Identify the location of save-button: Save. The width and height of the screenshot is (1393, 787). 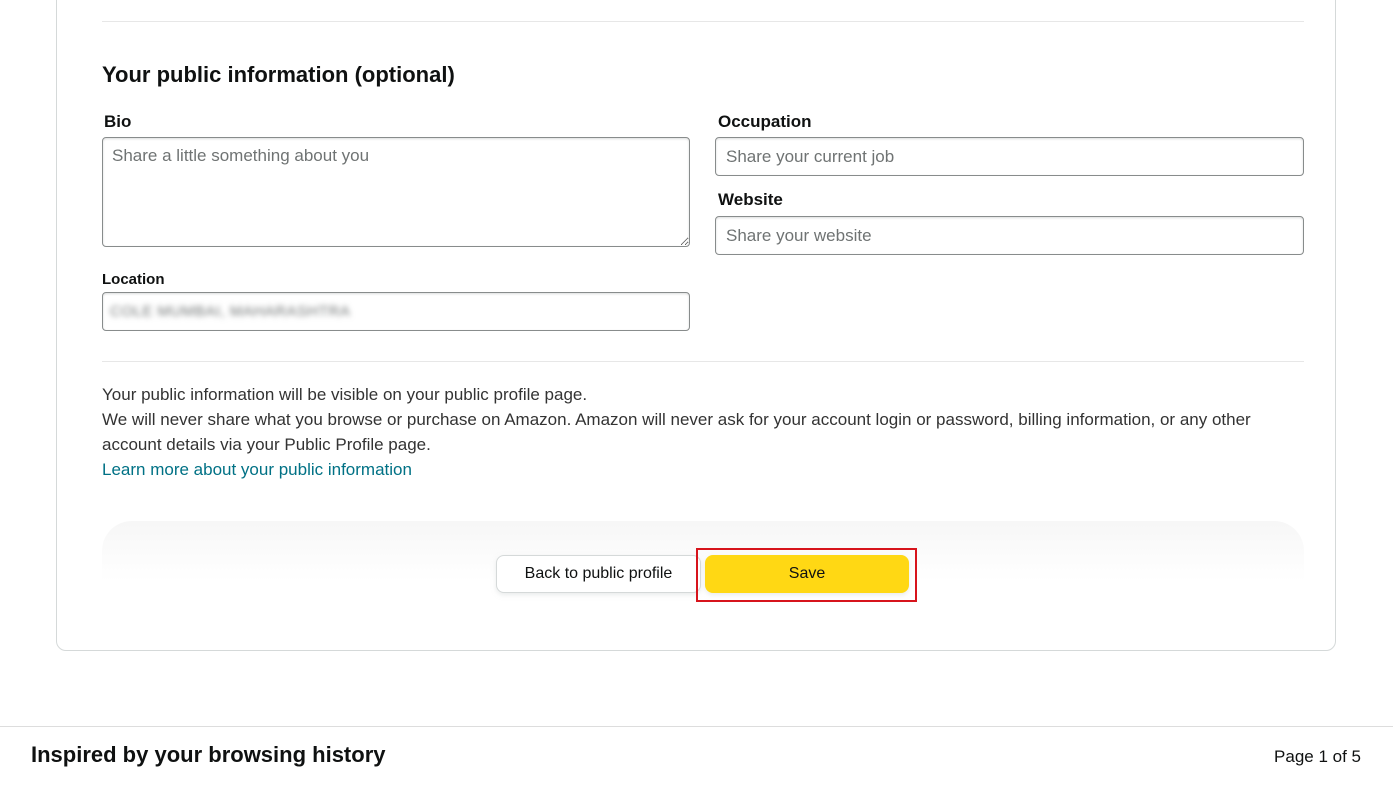
(807, 574).